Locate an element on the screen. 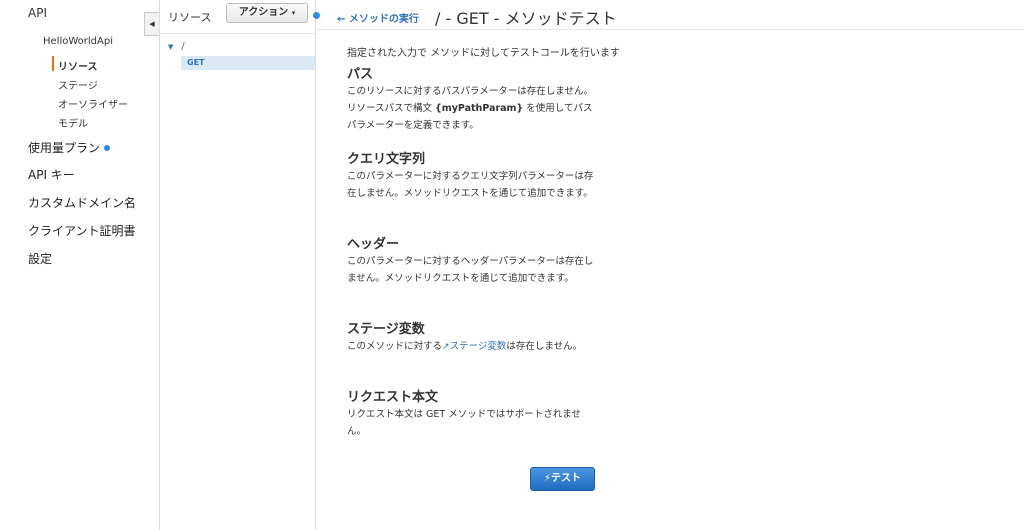  caret-down-icon: ▼ is located at coordinates (170, 47).